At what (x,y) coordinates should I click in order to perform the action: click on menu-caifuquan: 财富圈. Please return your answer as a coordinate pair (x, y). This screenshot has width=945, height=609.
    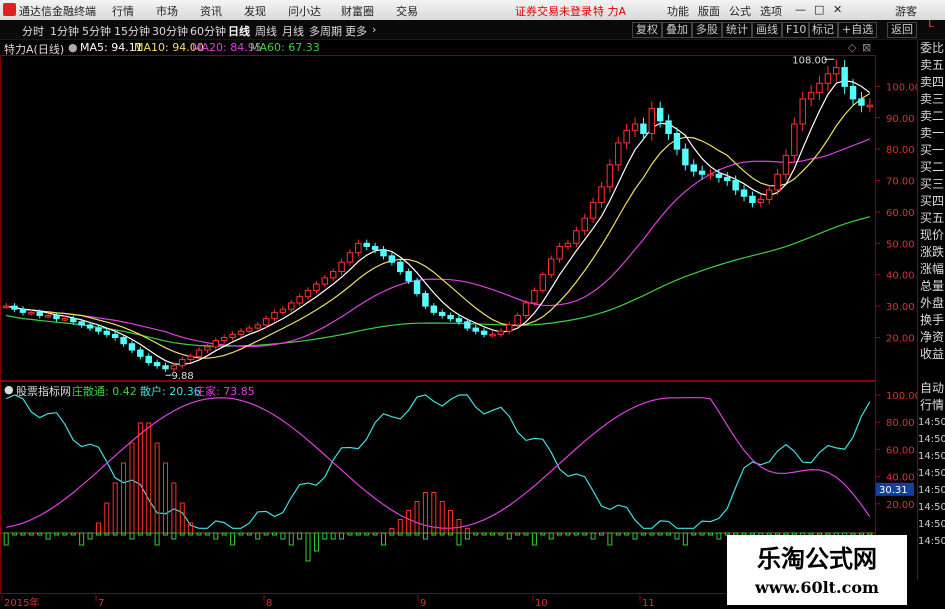
    Looking at the image, I should click on (357, 11).